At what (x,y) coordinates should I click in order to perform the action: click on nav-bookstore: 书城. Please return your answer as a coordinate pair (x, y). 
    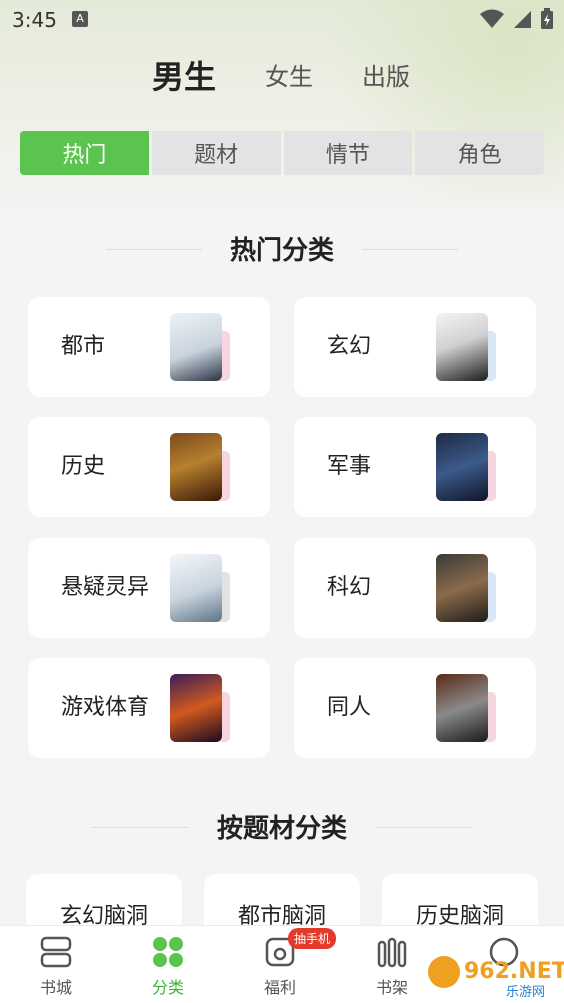
    Looking at the image, I should click on (56, 964).